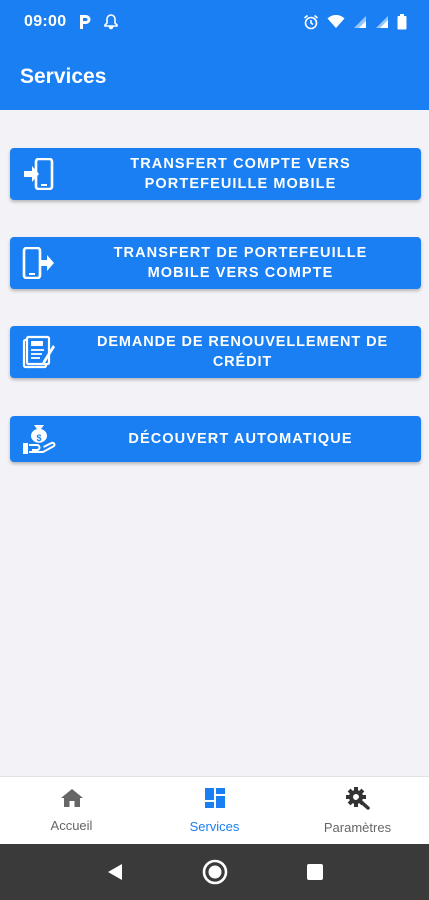 This screenshot has height=900, width=429. Describe the element at coordinates (115, 872) in the screenshot. I see `back-triangle-icon` at that location.